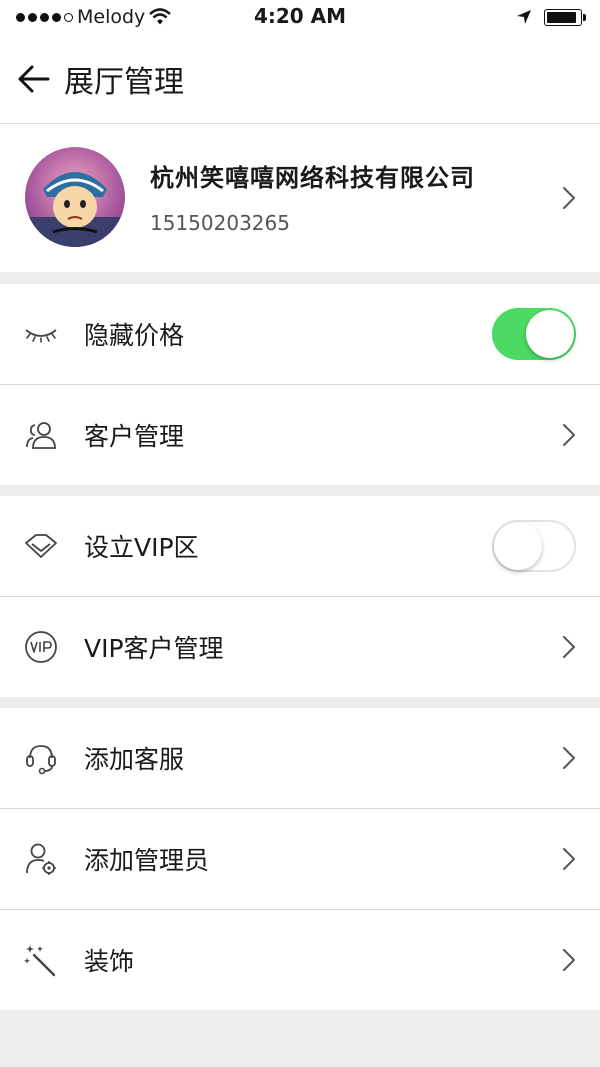 This screenshot has height=1067, width=600. Describe the element at coordinates (41, 960) in the screenshot. I see `magic-wand-icon` at that location.